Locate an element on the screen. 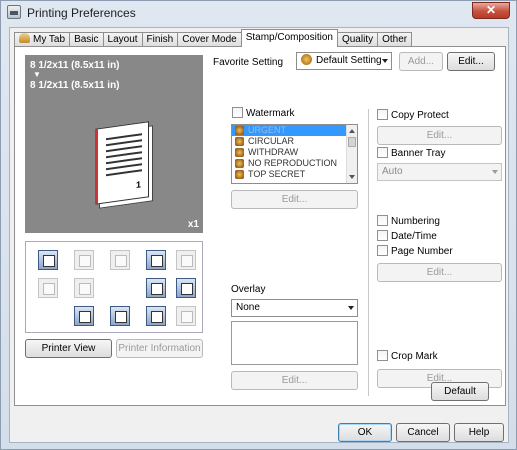 The image size is (517, 450). banner-tray-label: Banner Tray is located at coordinates (418, 153).